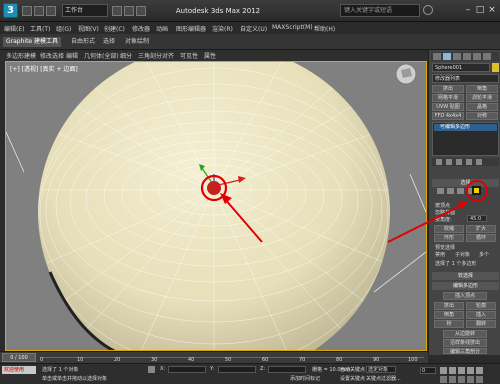 Image resolution: width=500 pixels, height=384 pixels. What do you see at coordinates (27, 11) in the screenshot?
I see `new-file-icon` at bounding box center [27, 11].